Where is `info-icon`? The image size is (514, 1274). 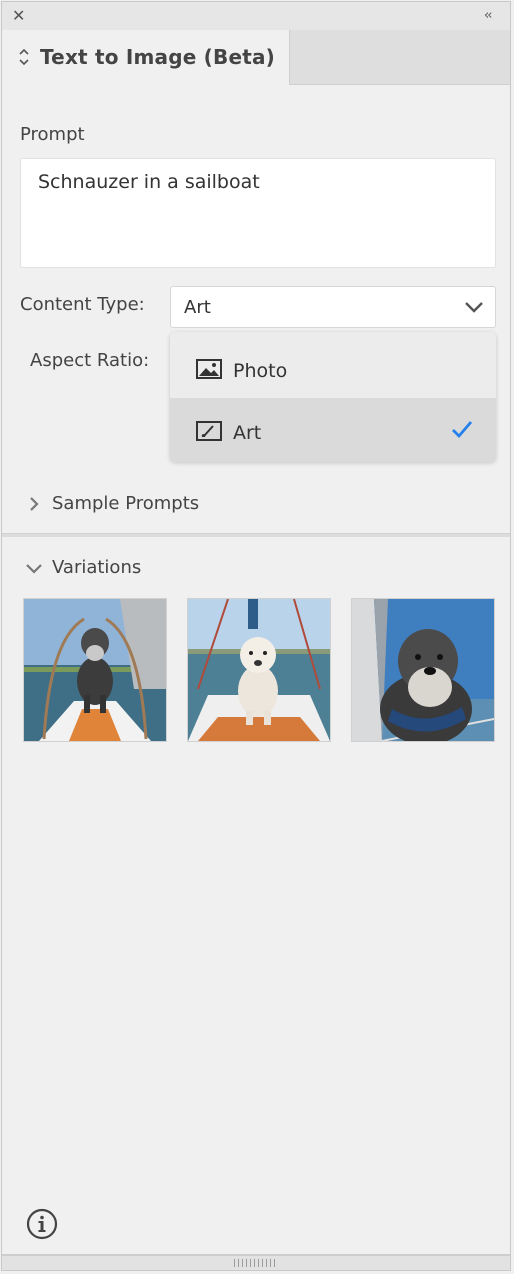
info-icon is located at coordinates (42, 1224).